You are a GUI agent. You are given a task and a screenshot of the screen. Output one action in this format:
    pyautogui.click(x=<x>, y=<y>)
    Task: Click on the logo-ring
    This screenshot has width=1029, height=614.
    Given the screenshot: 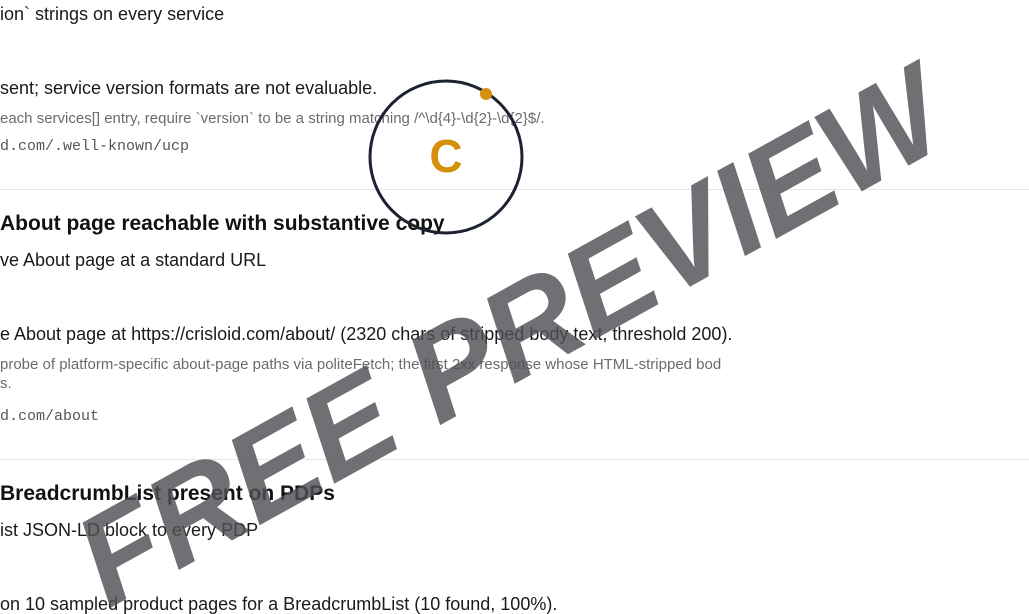 What is the action you would take?
    pyautogui.click(x=446, y=157)
    